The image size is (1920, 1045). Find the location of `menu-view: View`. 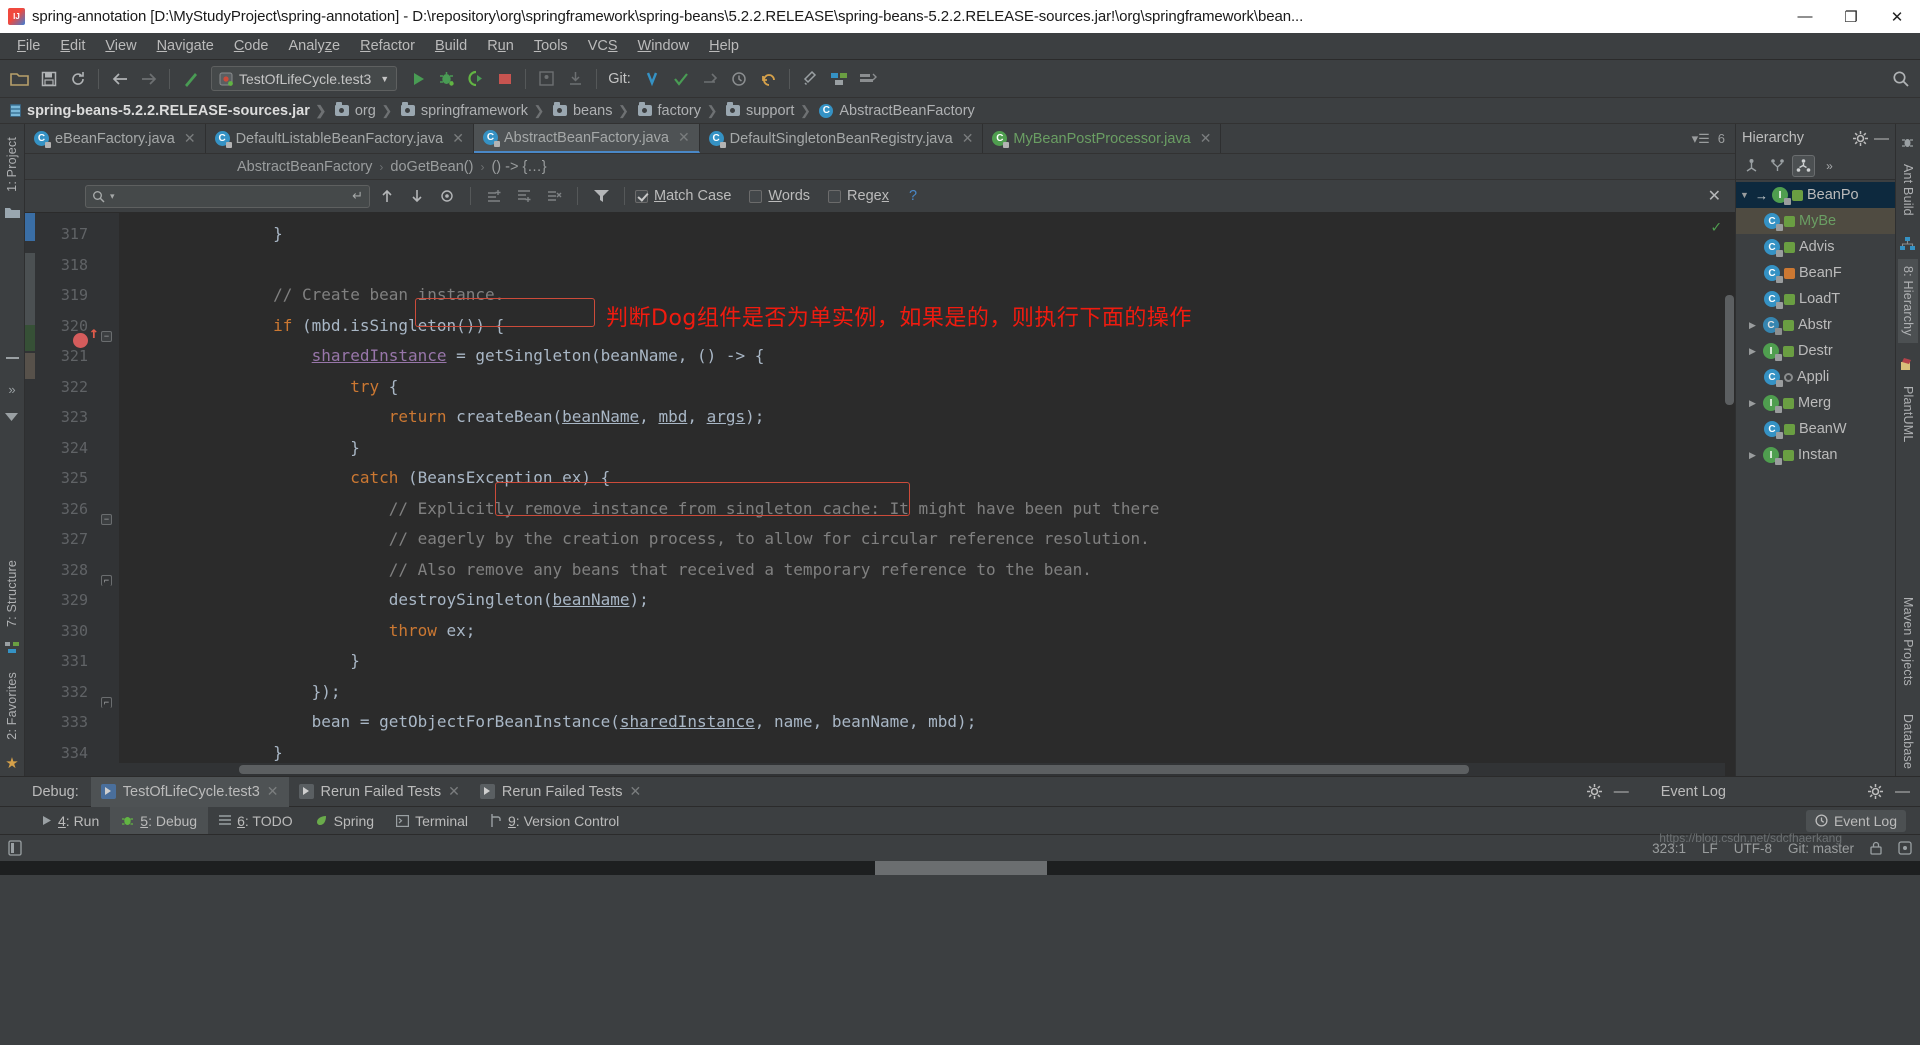

menu-view: View is located at coordinates (120, 46).